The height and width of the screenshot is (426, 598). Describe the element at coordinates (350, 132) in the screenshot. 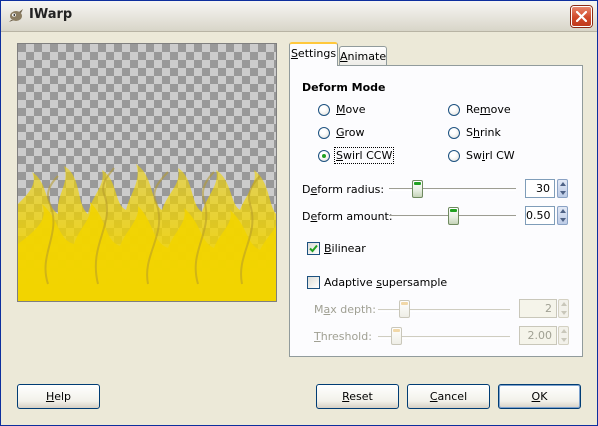

I see `radio-grow-label: Grow` at that location.